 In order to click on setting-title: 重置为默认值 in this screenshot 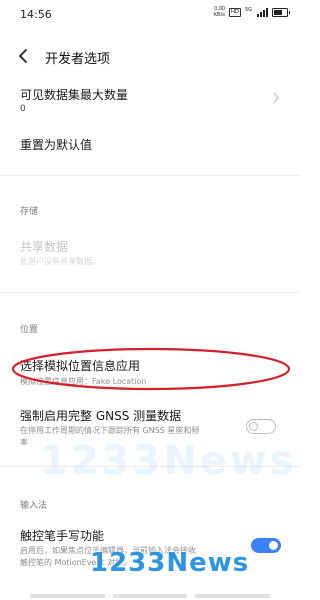, I will do `click(56, 145)`.